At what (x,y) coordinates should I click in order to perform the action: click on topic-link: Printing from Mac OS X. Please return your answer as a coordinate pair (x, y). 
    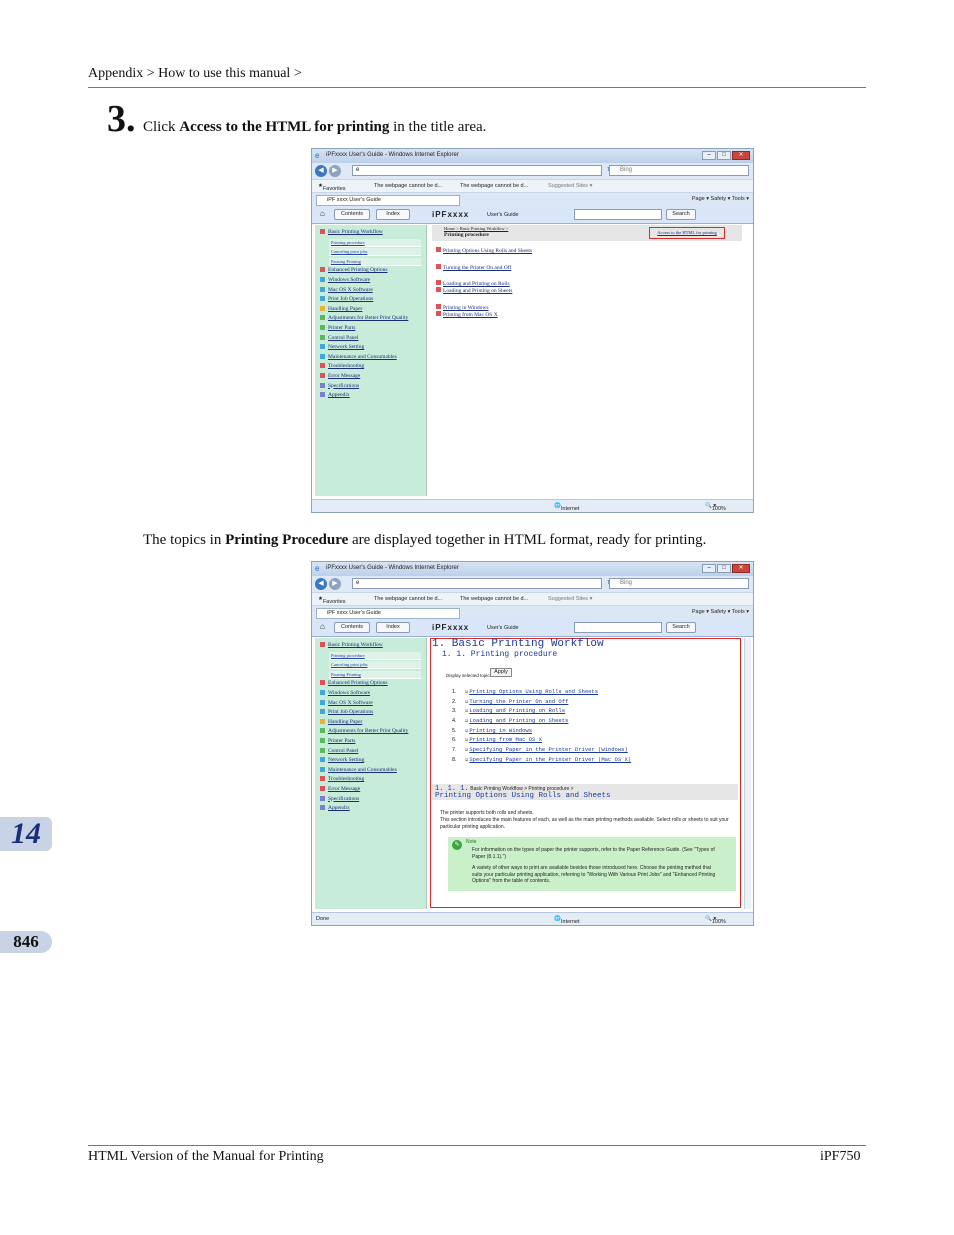
    Looking at the image, I should click on (505, 739).